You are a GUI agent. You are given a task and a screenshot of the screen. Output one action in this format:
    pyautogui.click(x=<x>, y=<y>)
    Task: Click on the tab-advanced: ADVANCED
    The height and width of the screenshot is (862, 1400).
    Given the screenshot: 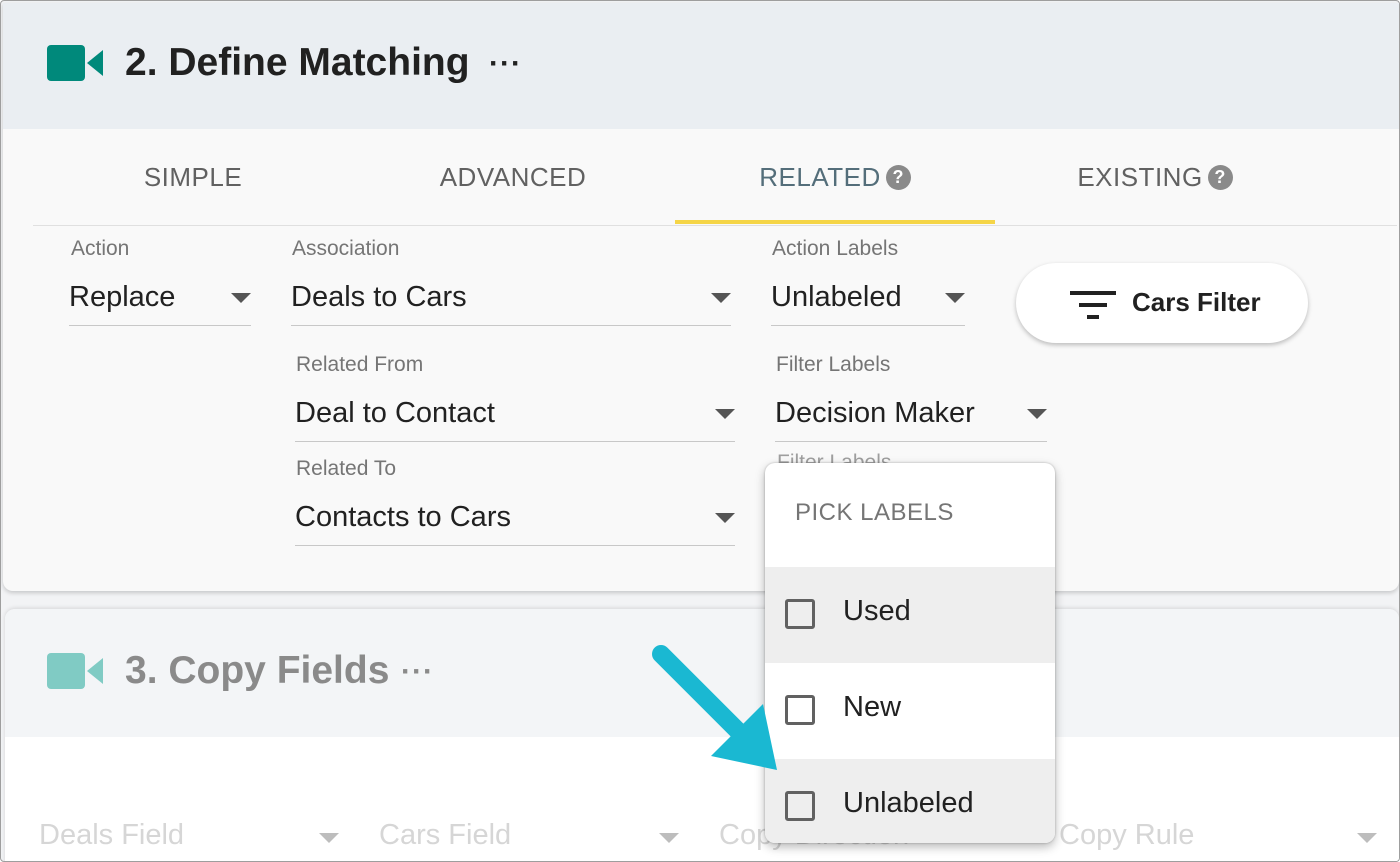 What is the action you would take?
    pyautogui.click(x=513, y=177)
    